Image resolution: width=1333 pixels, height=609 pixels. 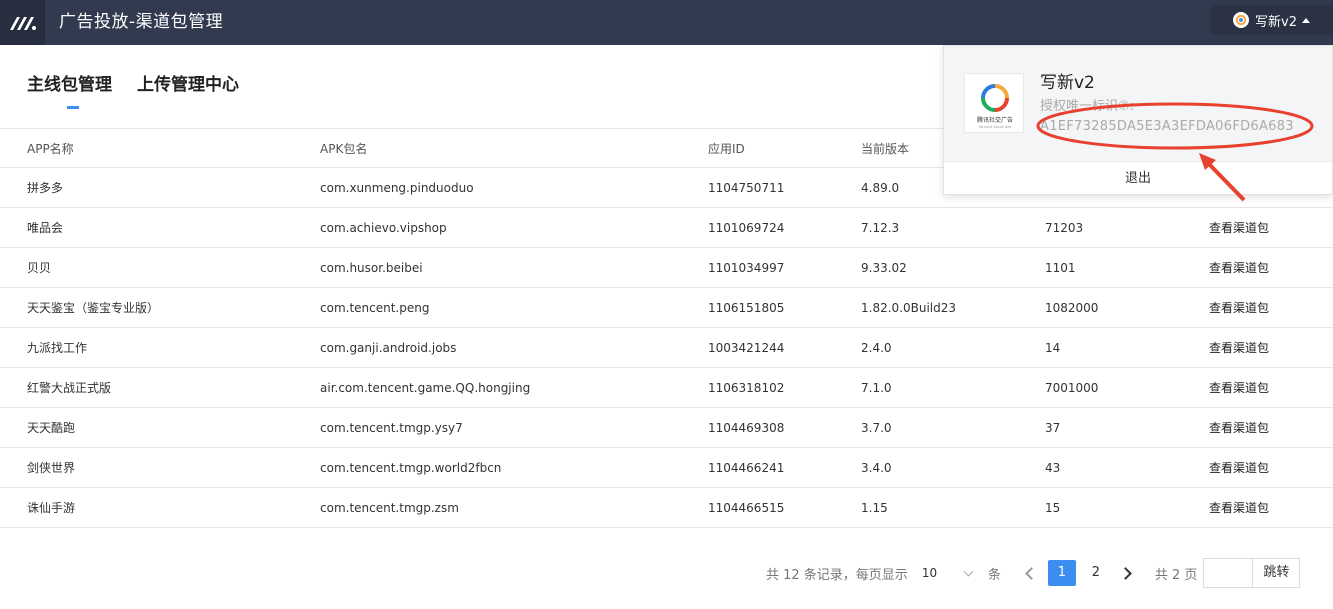 I want to click on version: 9.33.02, so click(x=884, y=268).